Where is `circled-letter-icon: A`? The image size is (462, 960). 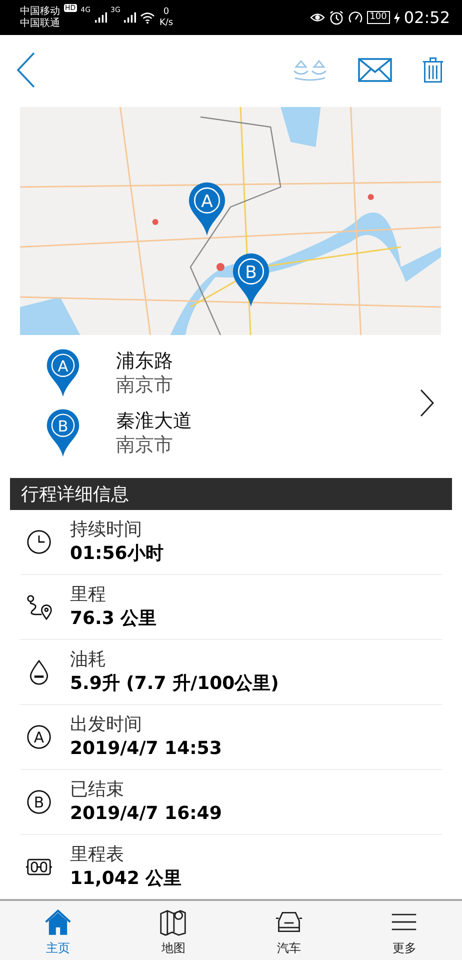
circled-letter-icon: A is located at coordinates (39, 737).